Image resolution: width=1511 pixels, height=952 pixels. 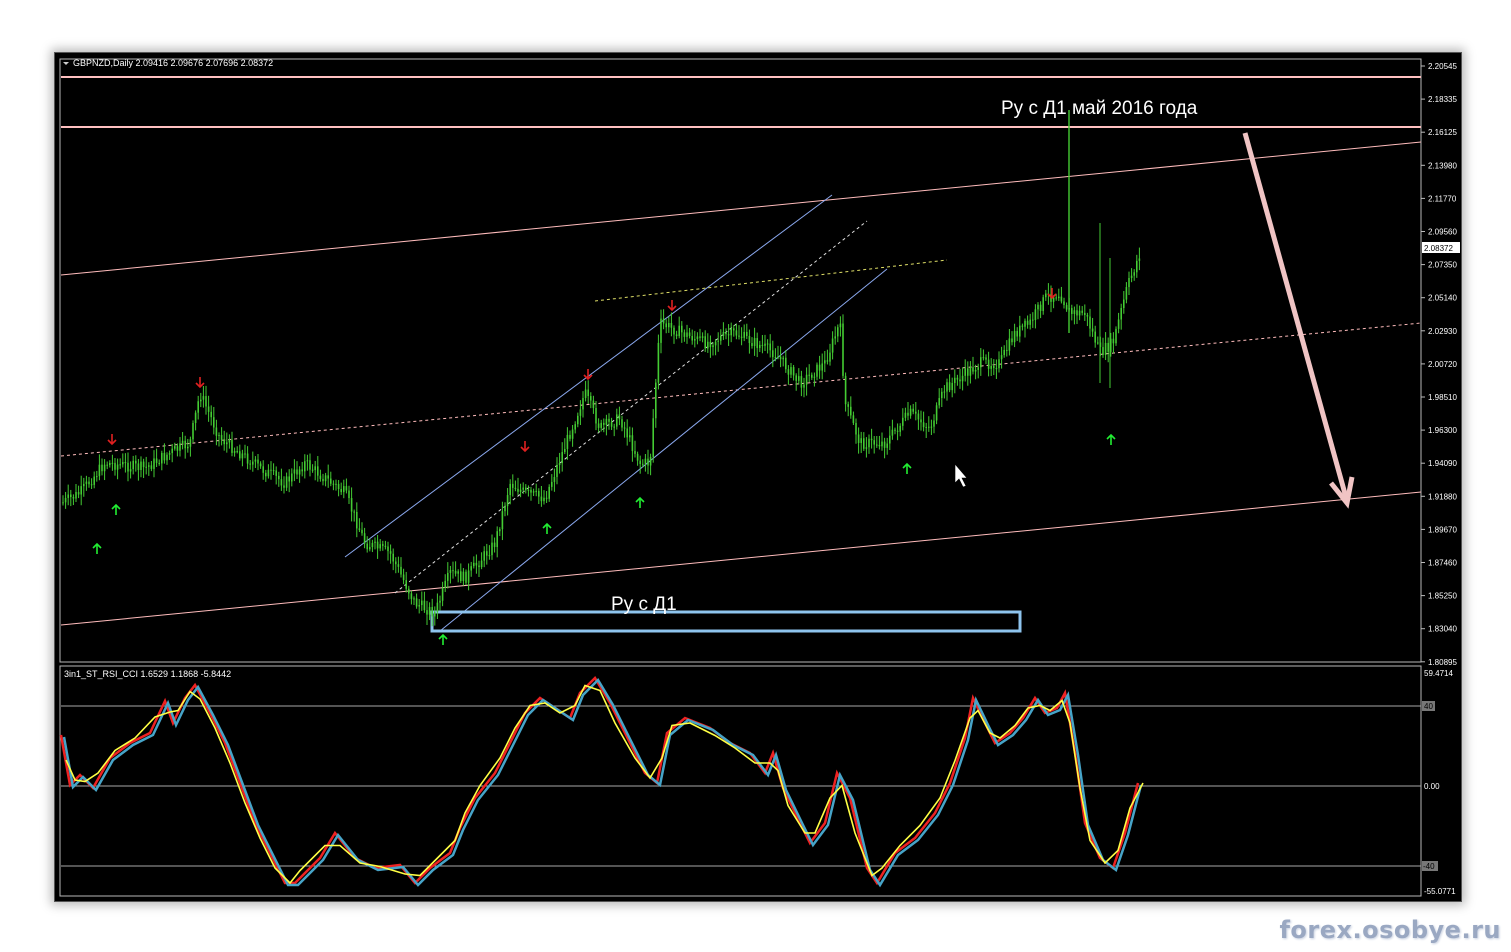 I want to click on price-tick-label: 1.96300, so click(x=1442, y=430).